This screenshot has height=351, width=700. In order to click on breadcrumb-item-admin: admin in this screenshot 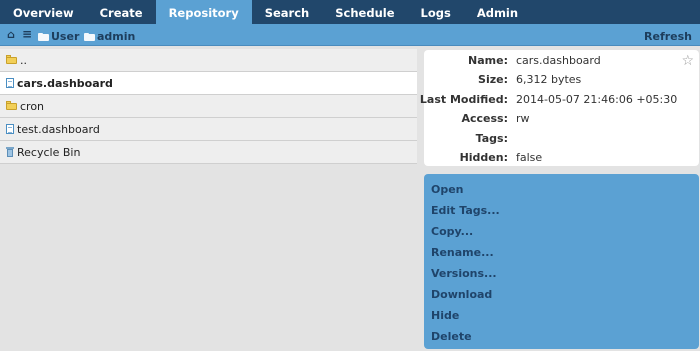, I will do `click(109, 36)`.